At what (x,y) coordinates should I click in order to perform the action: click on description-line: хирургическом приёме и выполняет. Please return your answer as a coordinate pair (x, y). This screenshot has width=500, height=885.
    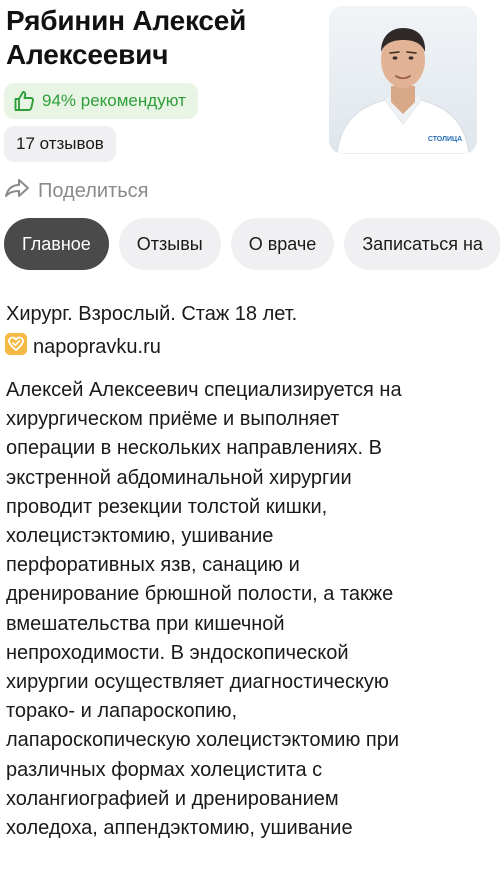
    Looking at the image, I should click on (173, 419).